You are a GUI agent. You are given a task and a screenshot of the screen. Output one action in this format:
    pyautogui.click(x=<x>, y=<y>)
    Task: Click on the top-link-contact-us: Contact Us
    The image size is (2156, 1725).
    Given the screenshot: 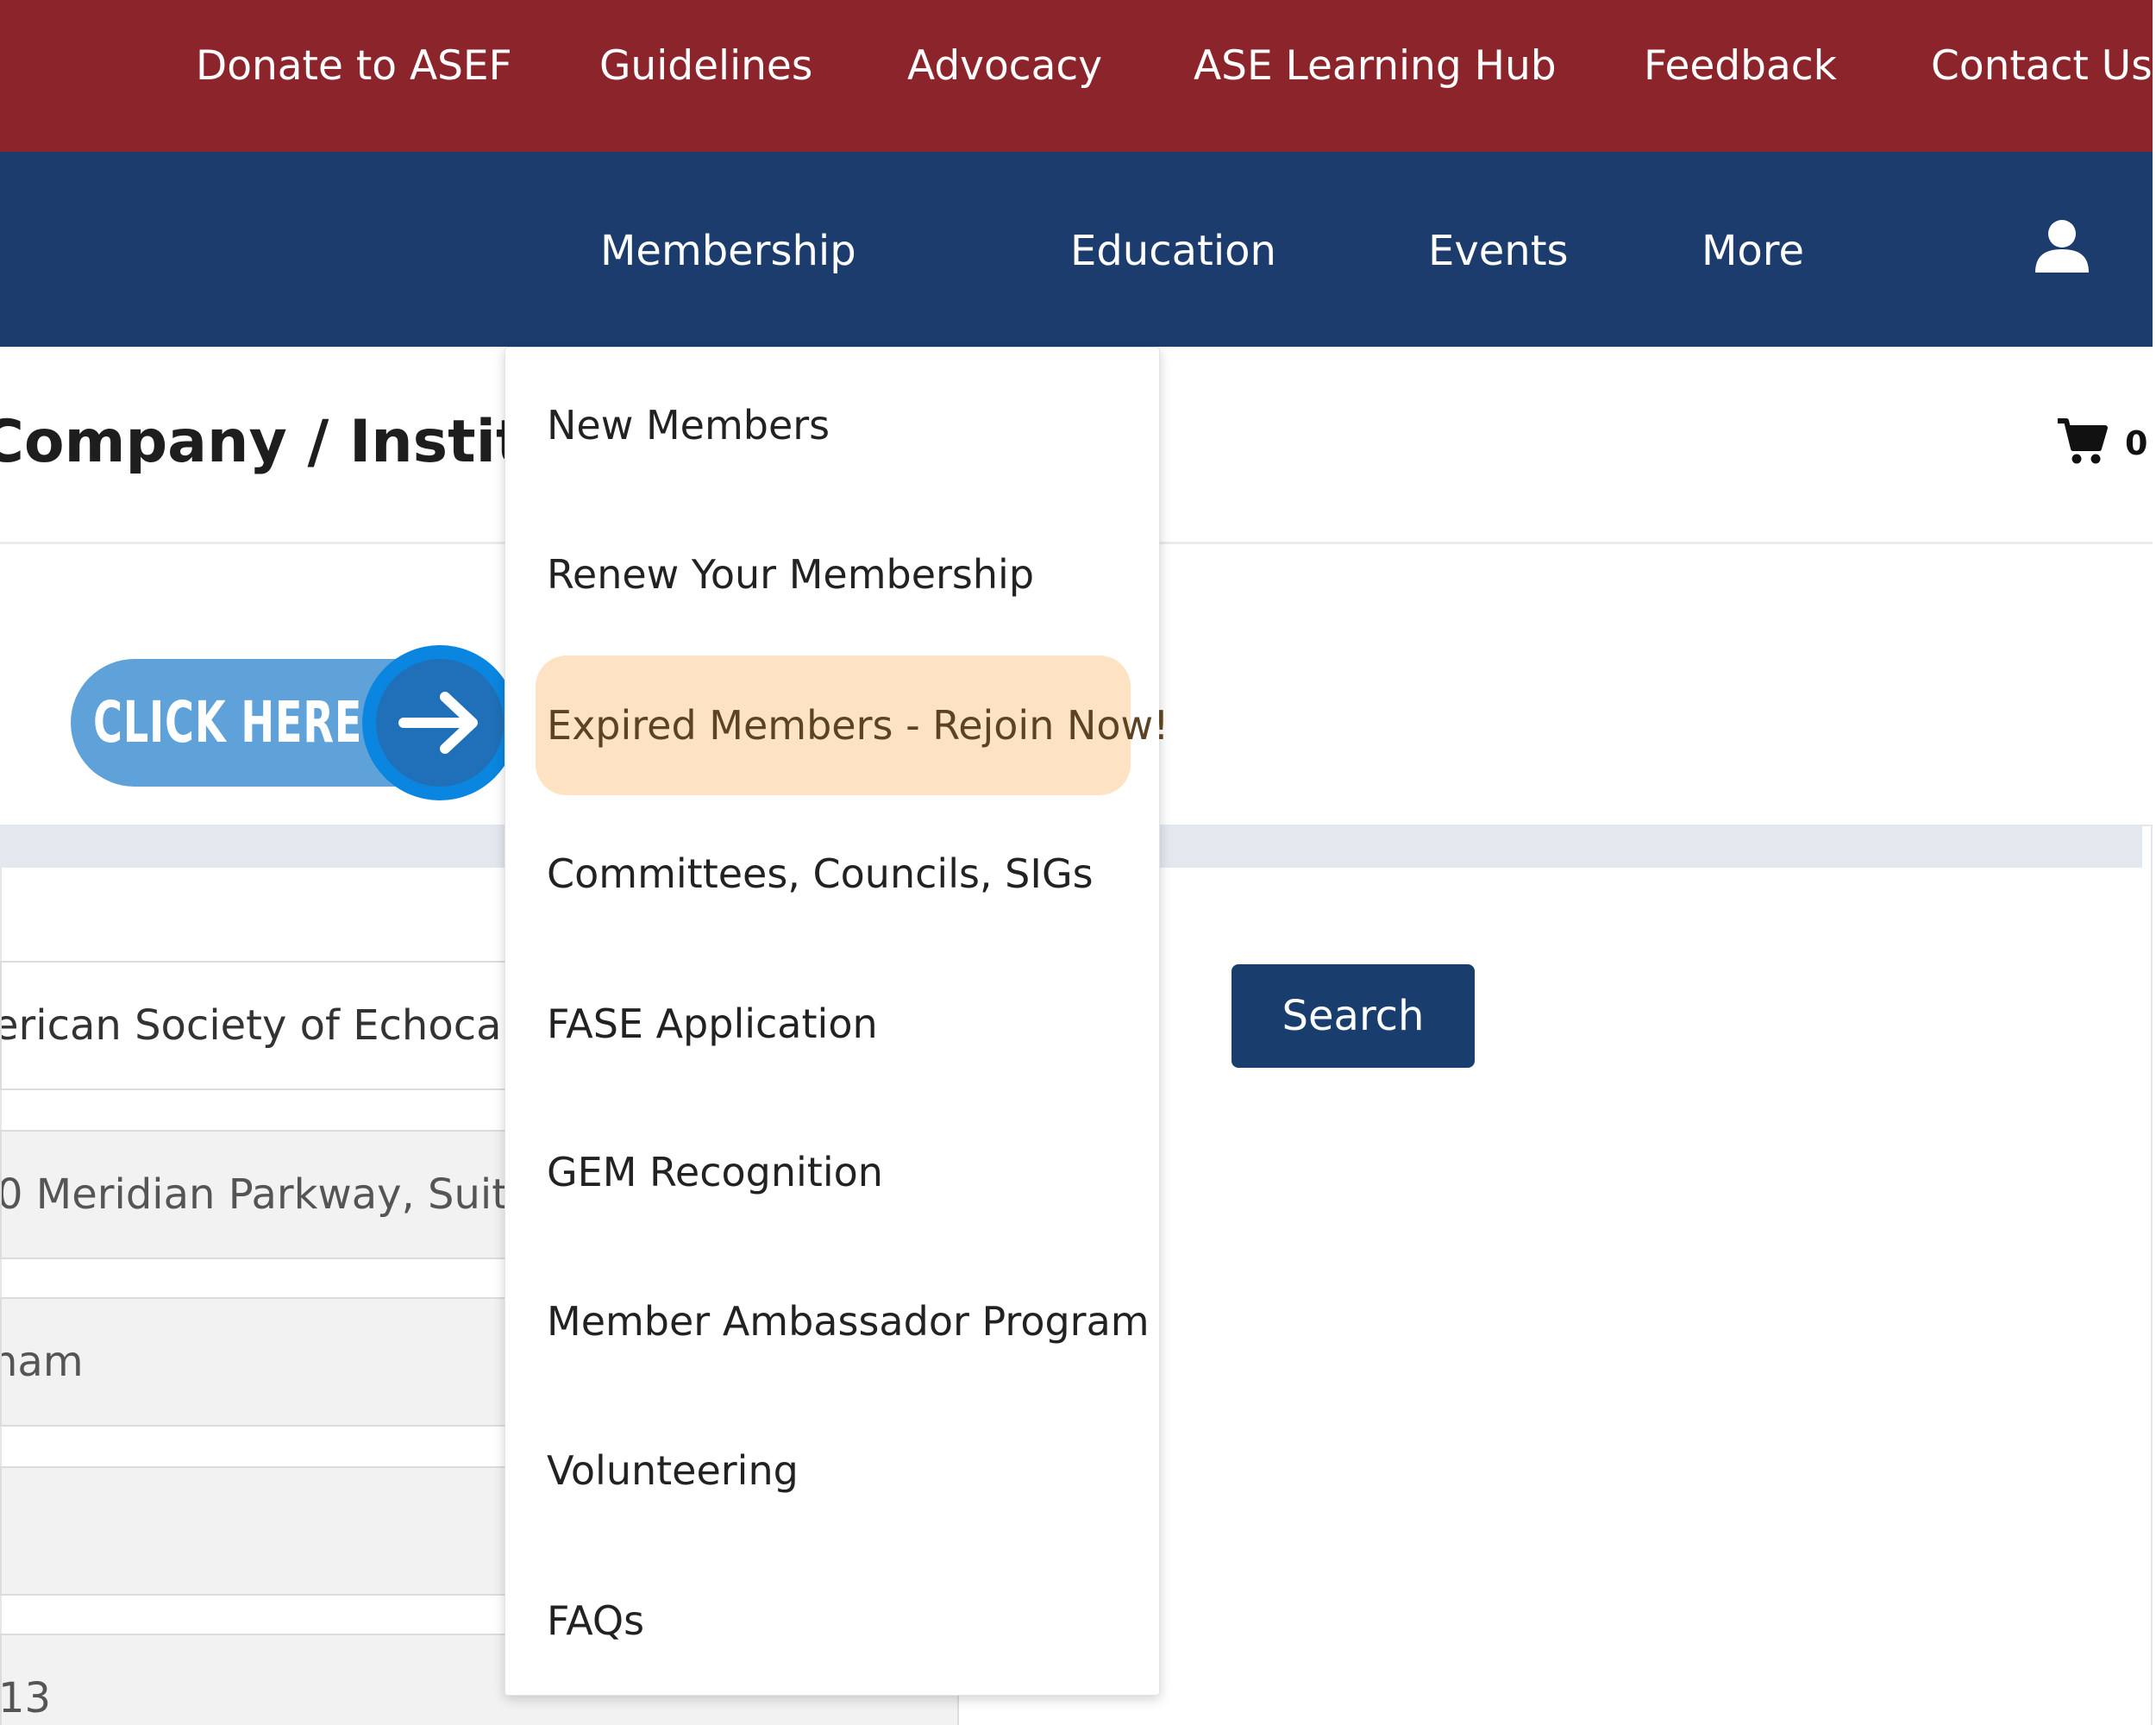 What is the action you would take?
    pyautogui.click(x=2042, y=67)
    